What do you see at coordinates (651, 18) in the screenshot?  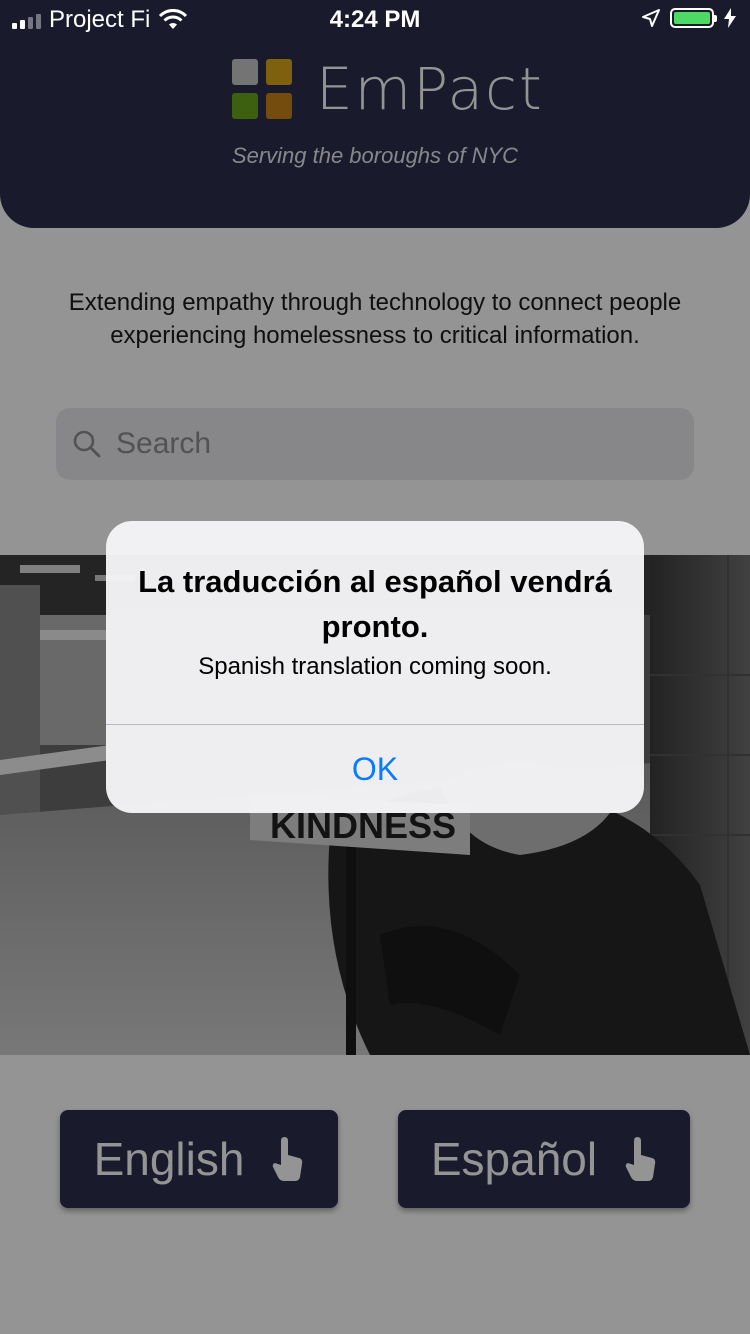 I see `location-arrow-icon` at bounding box center [651, 18].